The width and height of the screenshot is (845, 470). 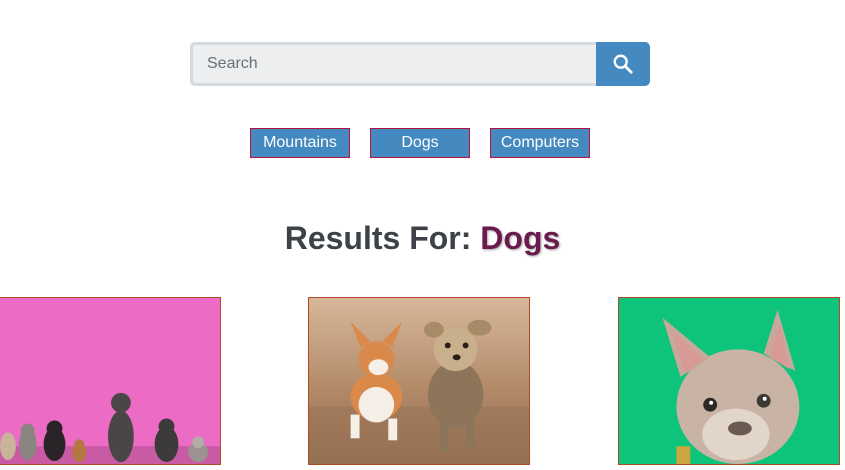 I want to click on french-bulldog-green-photo, so click(x=729, y=381).